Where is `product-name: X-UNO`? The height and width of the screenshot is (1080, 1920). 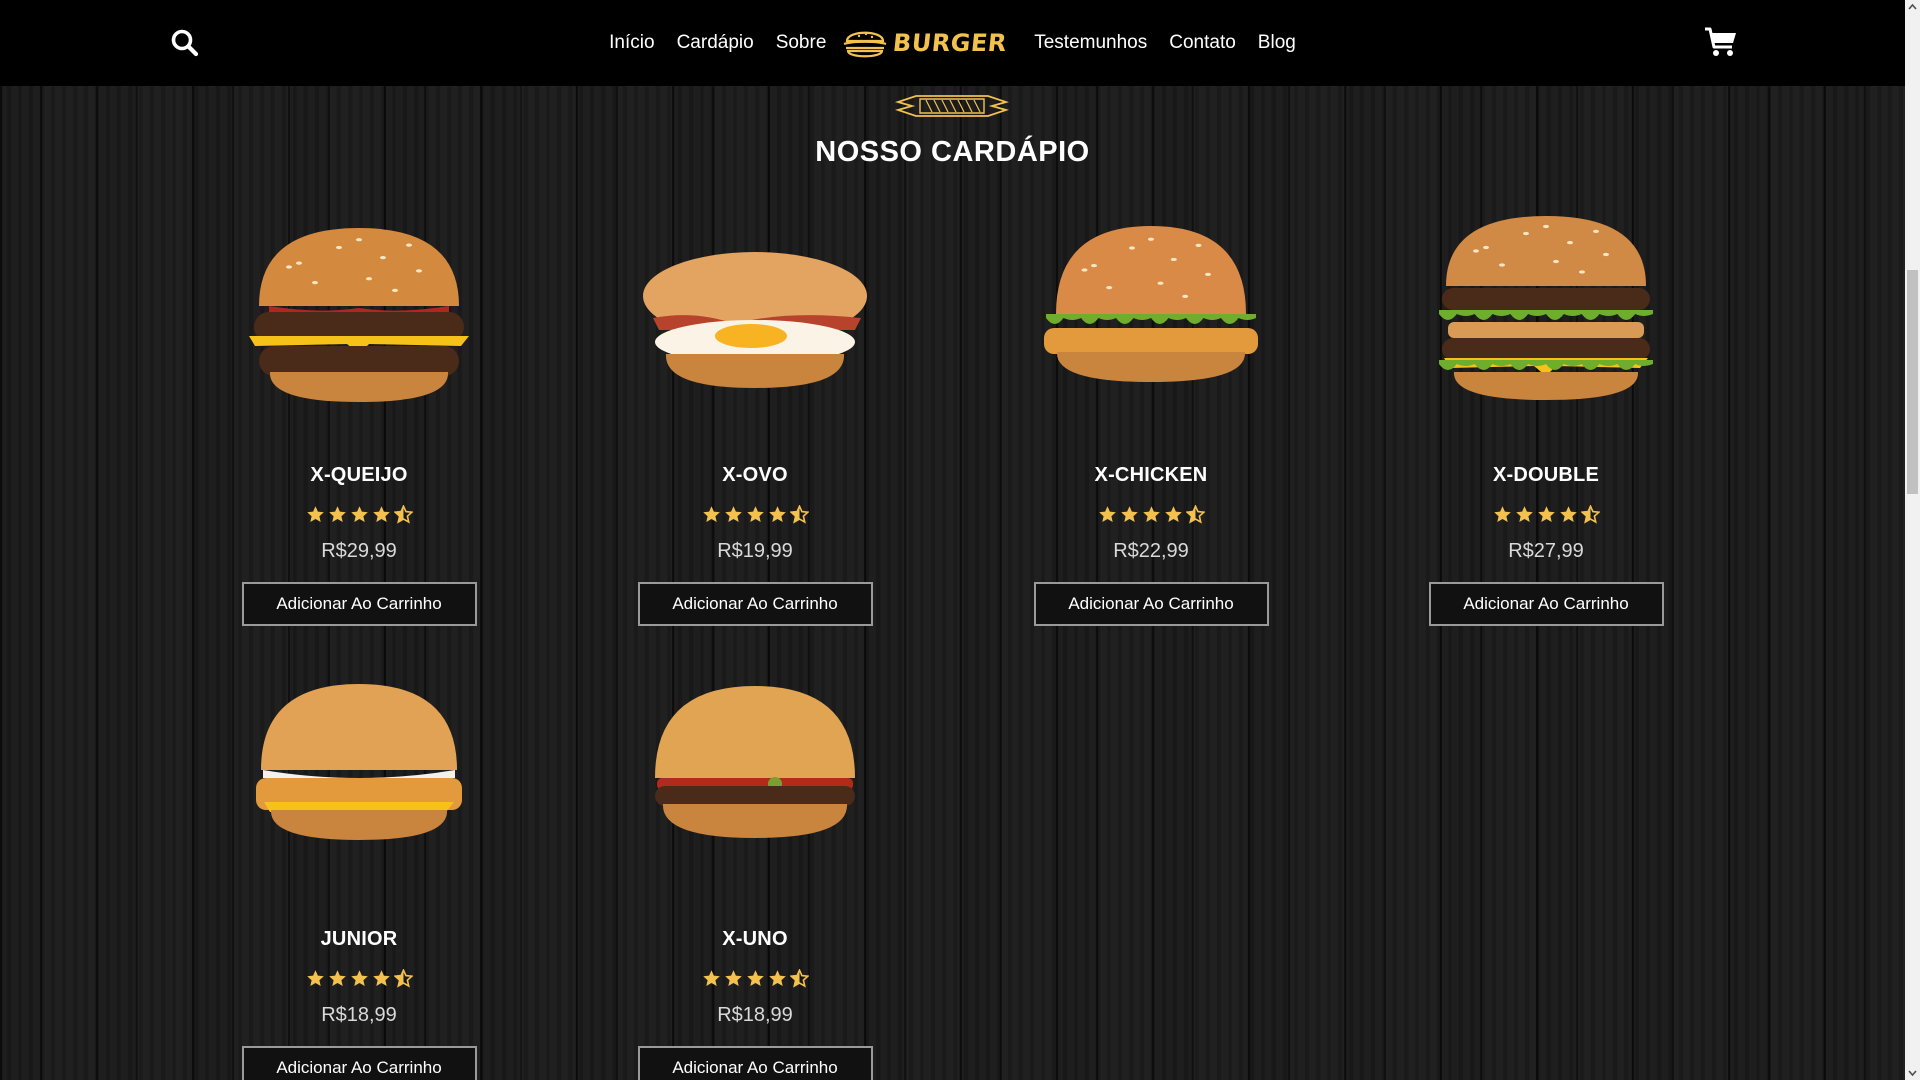 product-name: X-UNO is located at coordinates (755, 939).